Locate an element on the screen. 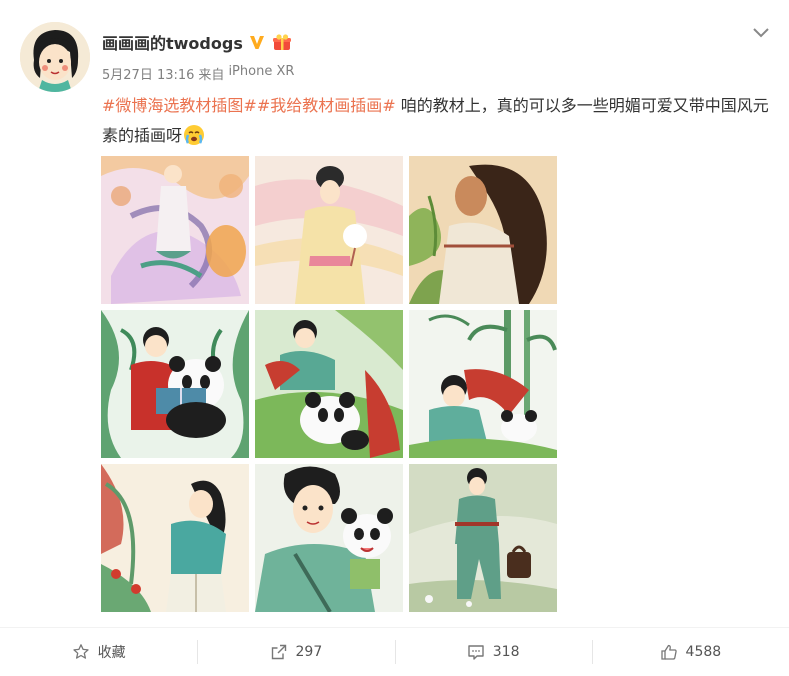  action-bar: 收藏 297 318 4588 is located at coordinates (394, 651).